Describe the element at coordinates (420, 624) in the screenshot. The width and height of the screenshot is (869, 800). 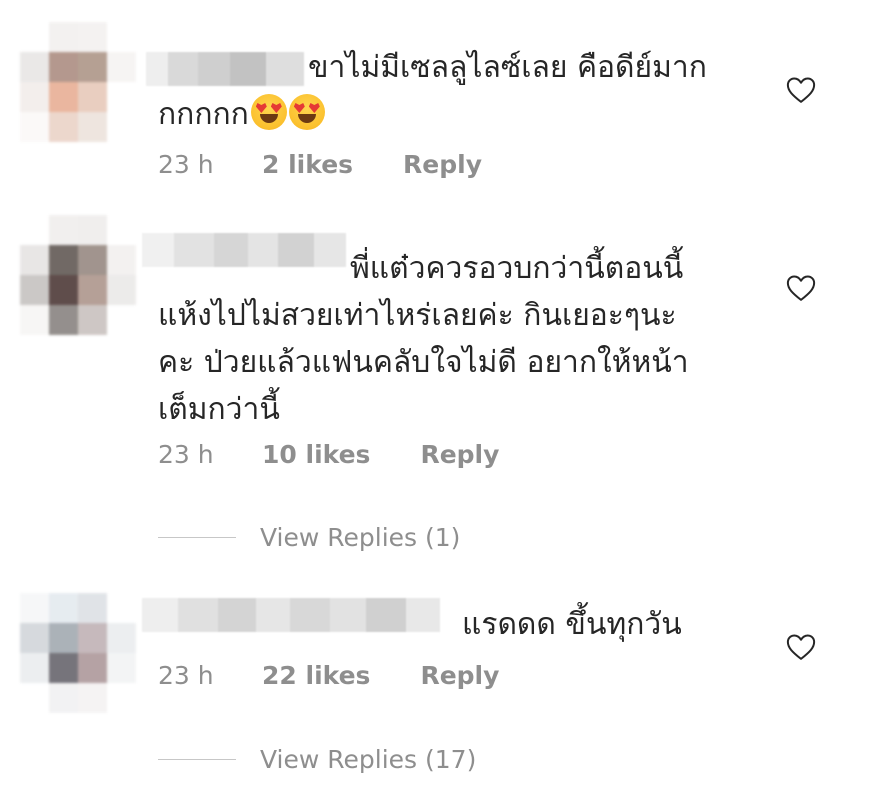
I see `comment-text: แรดดด ขึ้นทุกวัน` at that location.